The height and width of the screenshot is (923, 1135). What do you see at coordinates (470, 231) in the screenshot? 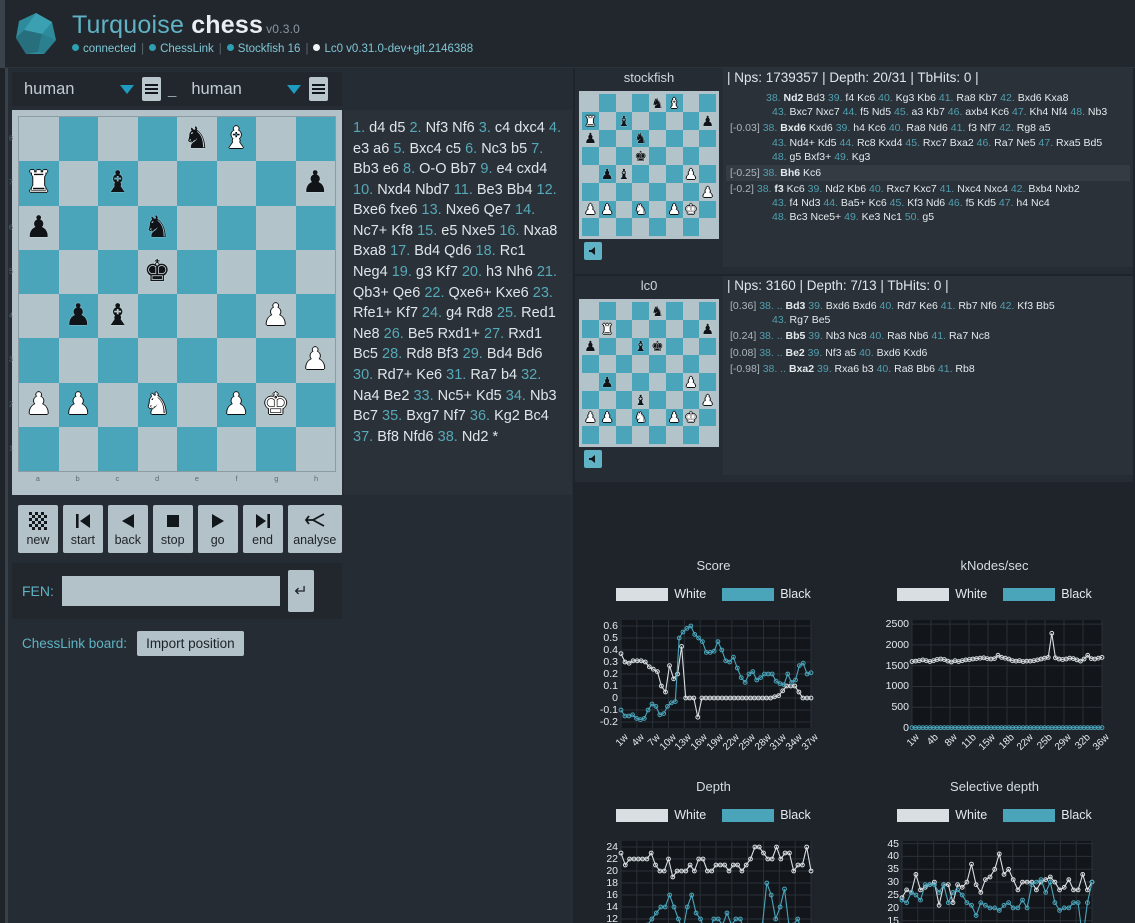
I see `move-pair: e5 Nxe5` at bounding box center [470, 231].